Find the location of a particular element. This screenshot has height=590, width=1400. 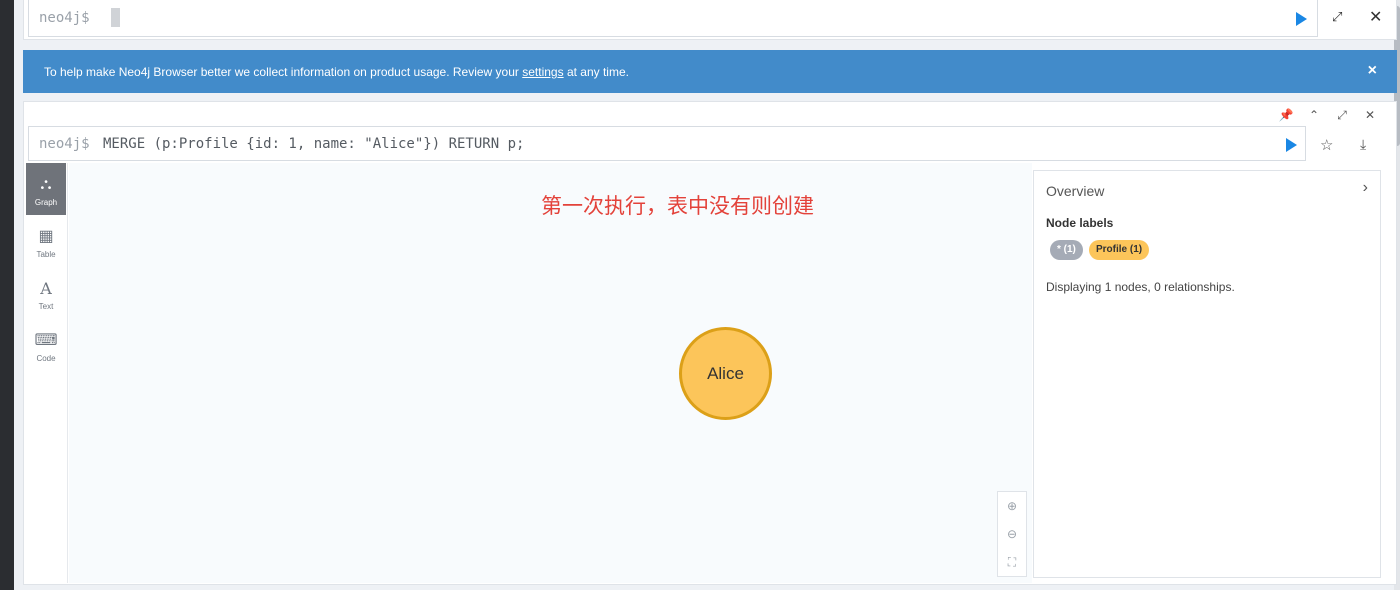

run-button is located at coordinates (1301, 19).